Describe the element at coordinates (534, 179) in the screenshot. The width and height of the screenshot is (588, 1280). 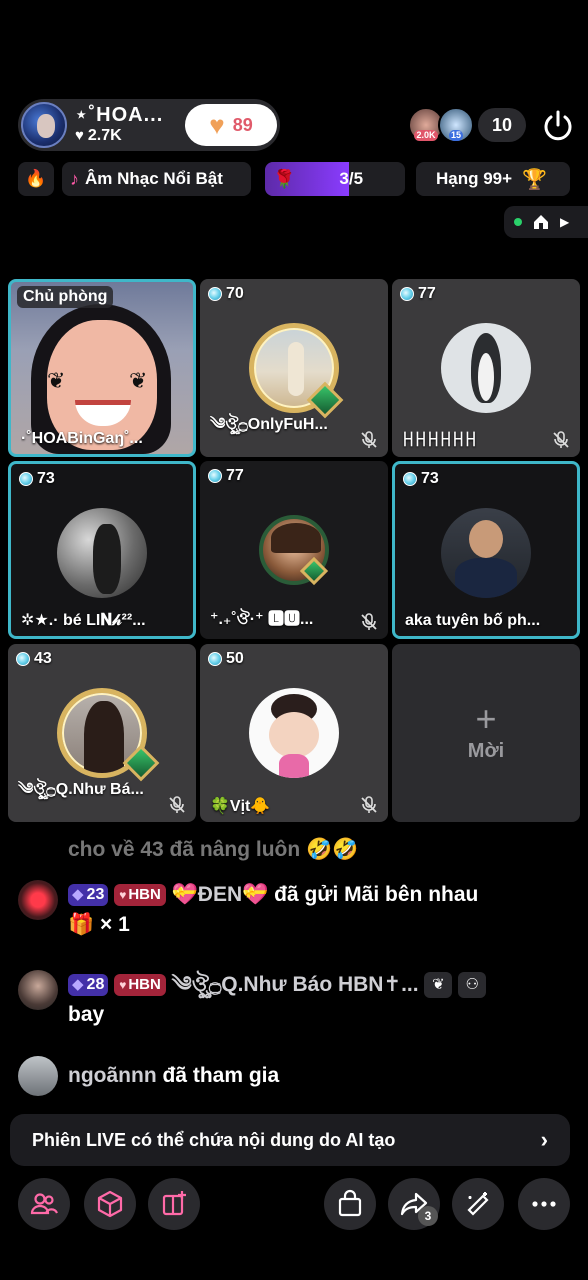
I see `trophy-icon: 🏆` at that location.